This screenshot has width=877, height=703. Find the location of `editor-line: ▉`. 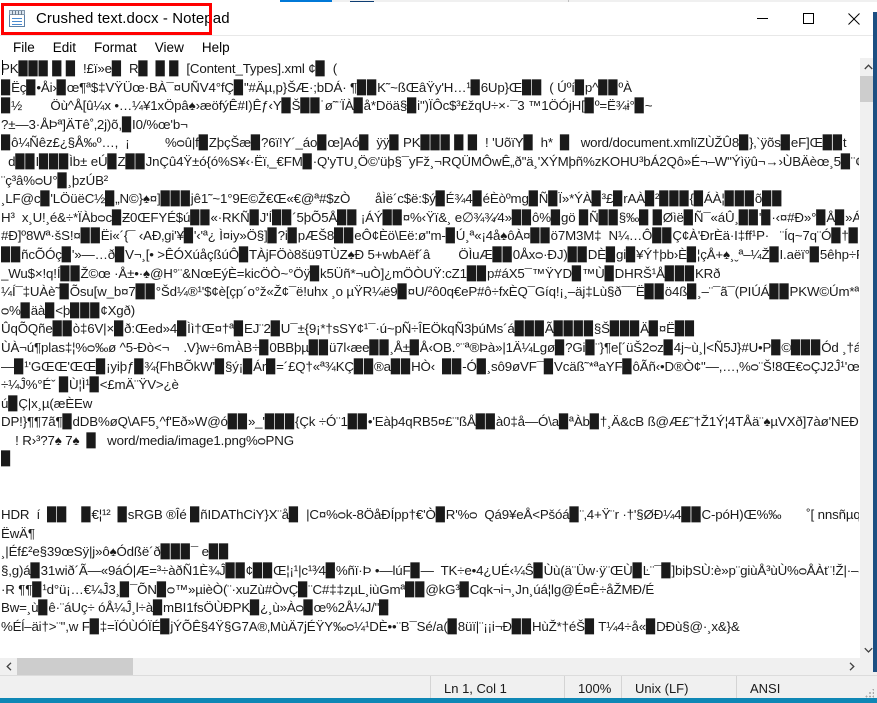

editor-line: ▉ is located at coordinates (6, 459).